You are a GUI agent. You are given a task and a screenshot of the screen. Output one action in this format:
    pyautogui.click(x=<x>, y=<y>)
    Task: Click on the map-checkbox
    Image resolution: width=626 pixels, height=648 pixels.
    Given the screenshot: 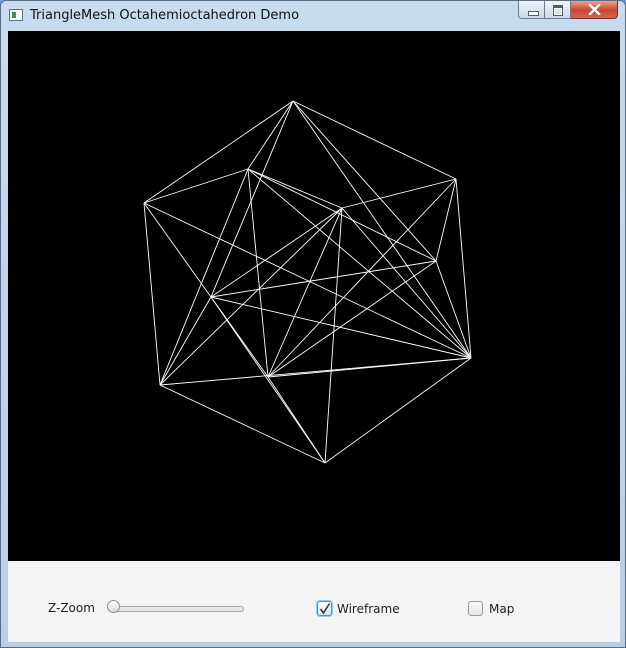 What is the action you would take?
    pyautogui.click(x=475, y=608)
    